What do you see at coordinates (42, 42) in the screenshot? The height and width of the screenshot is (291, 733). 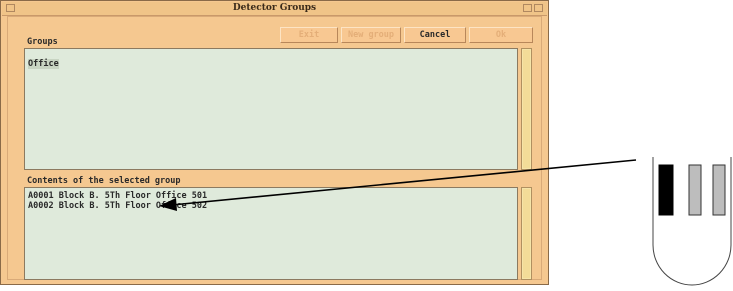 I see `groups-label: Groups` at bounding box center [42, 42].